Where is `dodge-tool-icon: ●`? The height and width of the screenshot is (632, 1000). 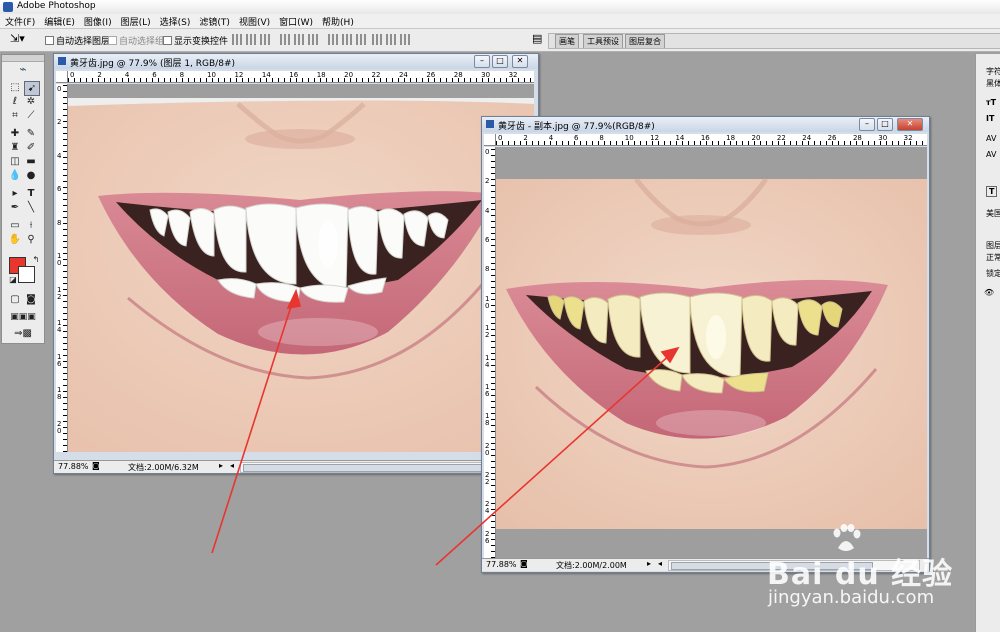
dodge-tool-icon: ● is located at coordinates (31, 175).